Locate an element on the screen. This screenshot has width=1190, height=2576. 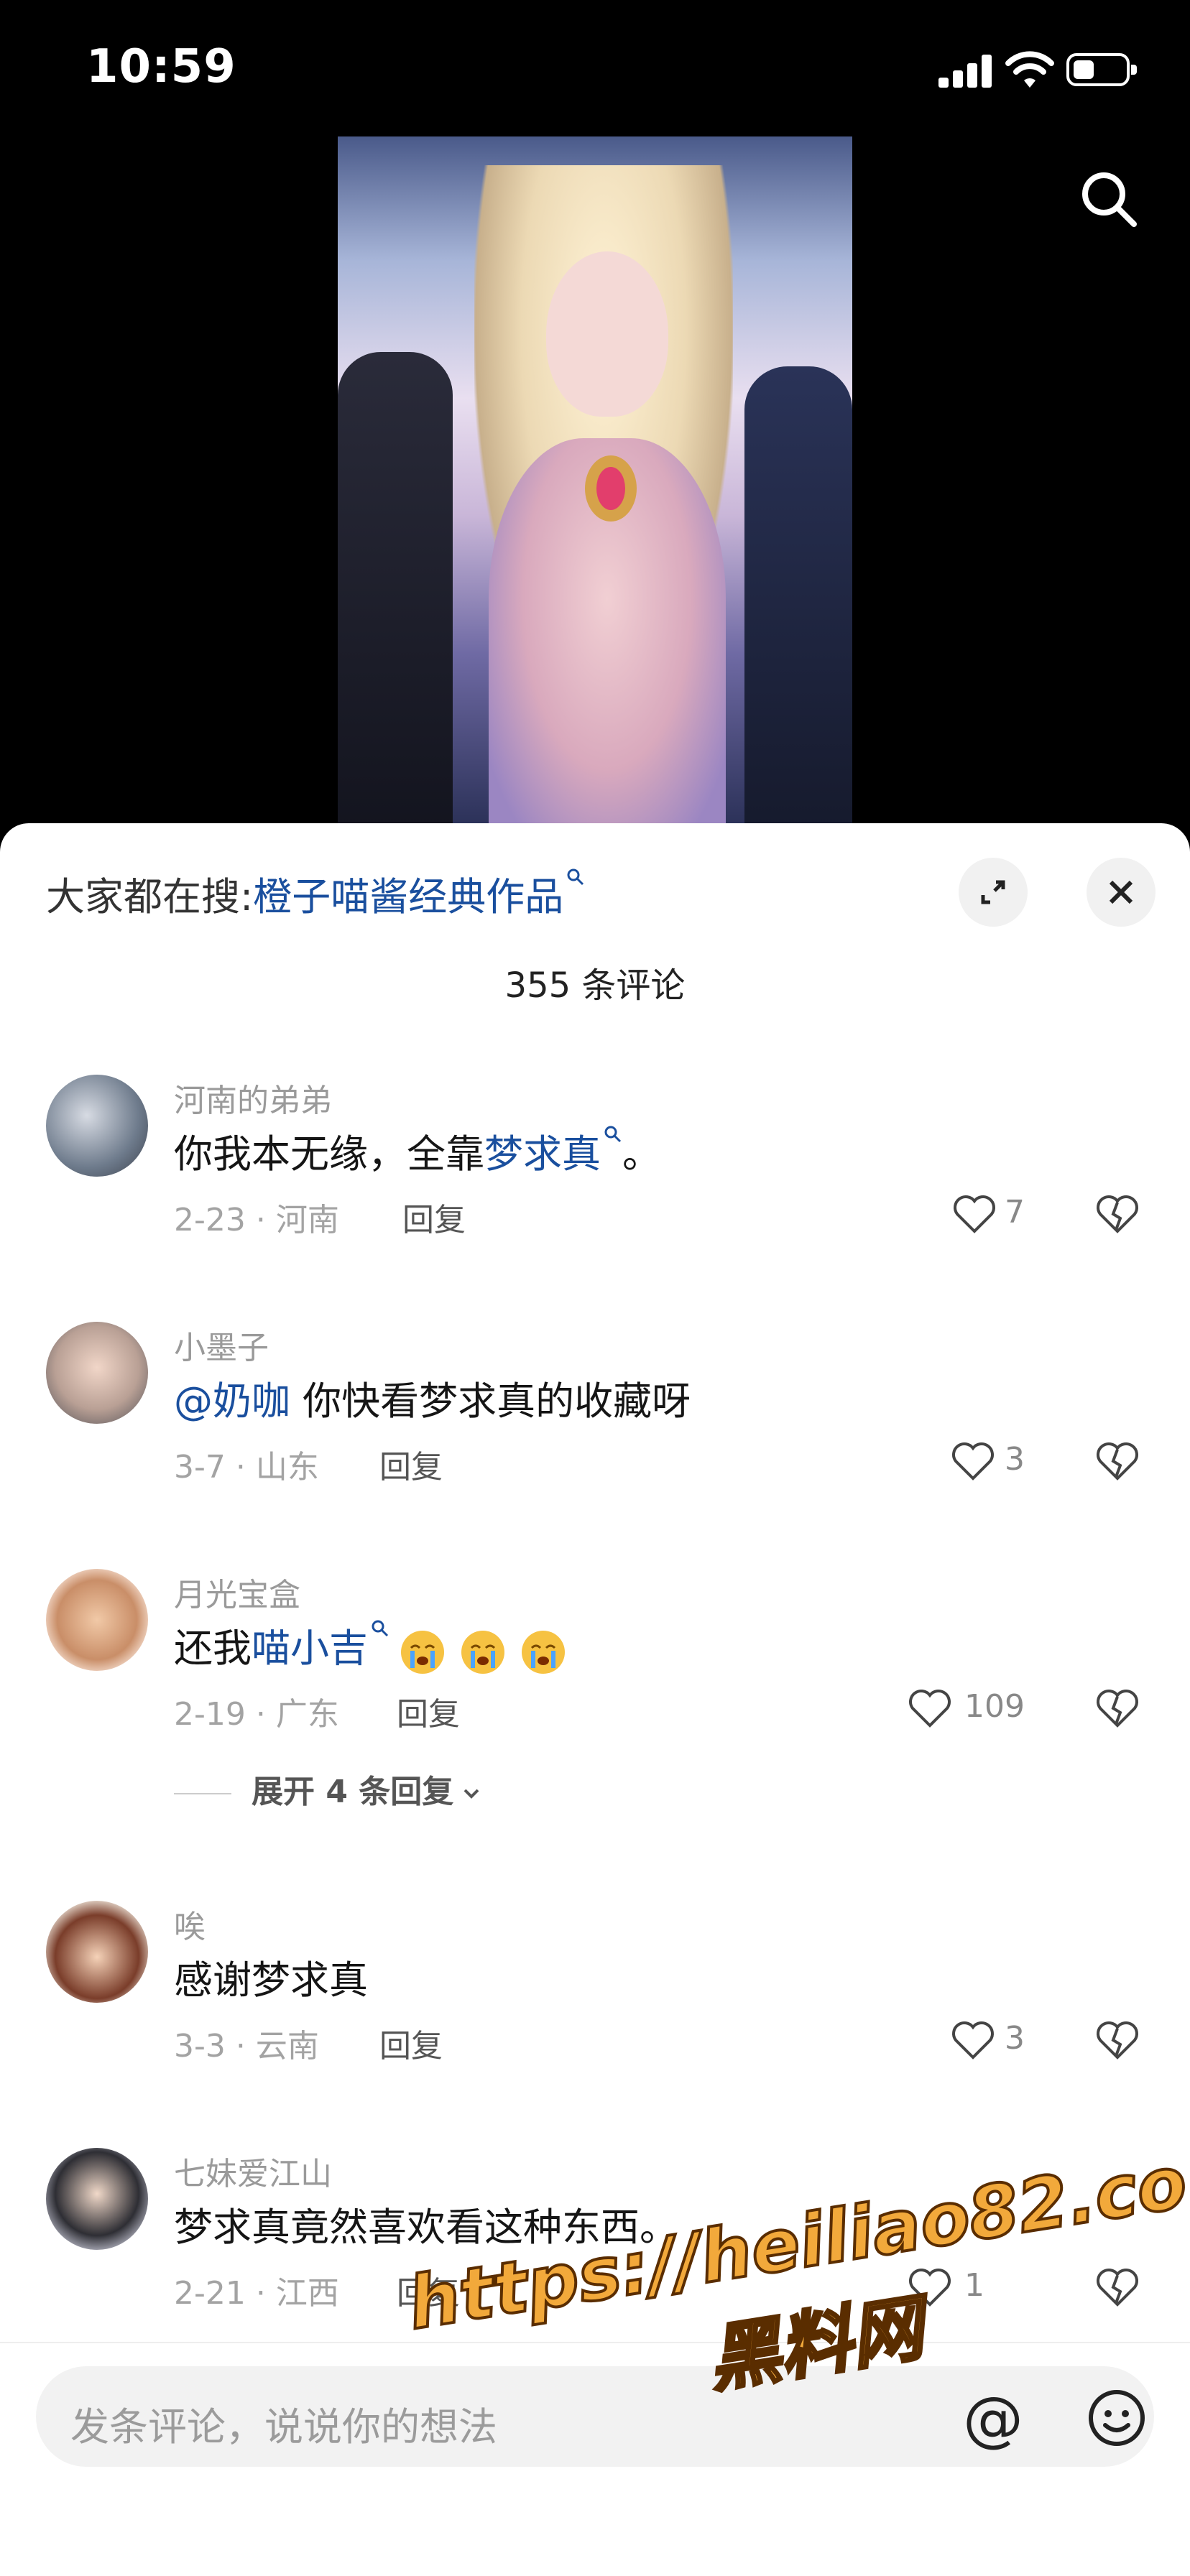
hot-search-bar: 大家都在搜:橙子喵酱经典作品 is located at coordinates (315, 893).